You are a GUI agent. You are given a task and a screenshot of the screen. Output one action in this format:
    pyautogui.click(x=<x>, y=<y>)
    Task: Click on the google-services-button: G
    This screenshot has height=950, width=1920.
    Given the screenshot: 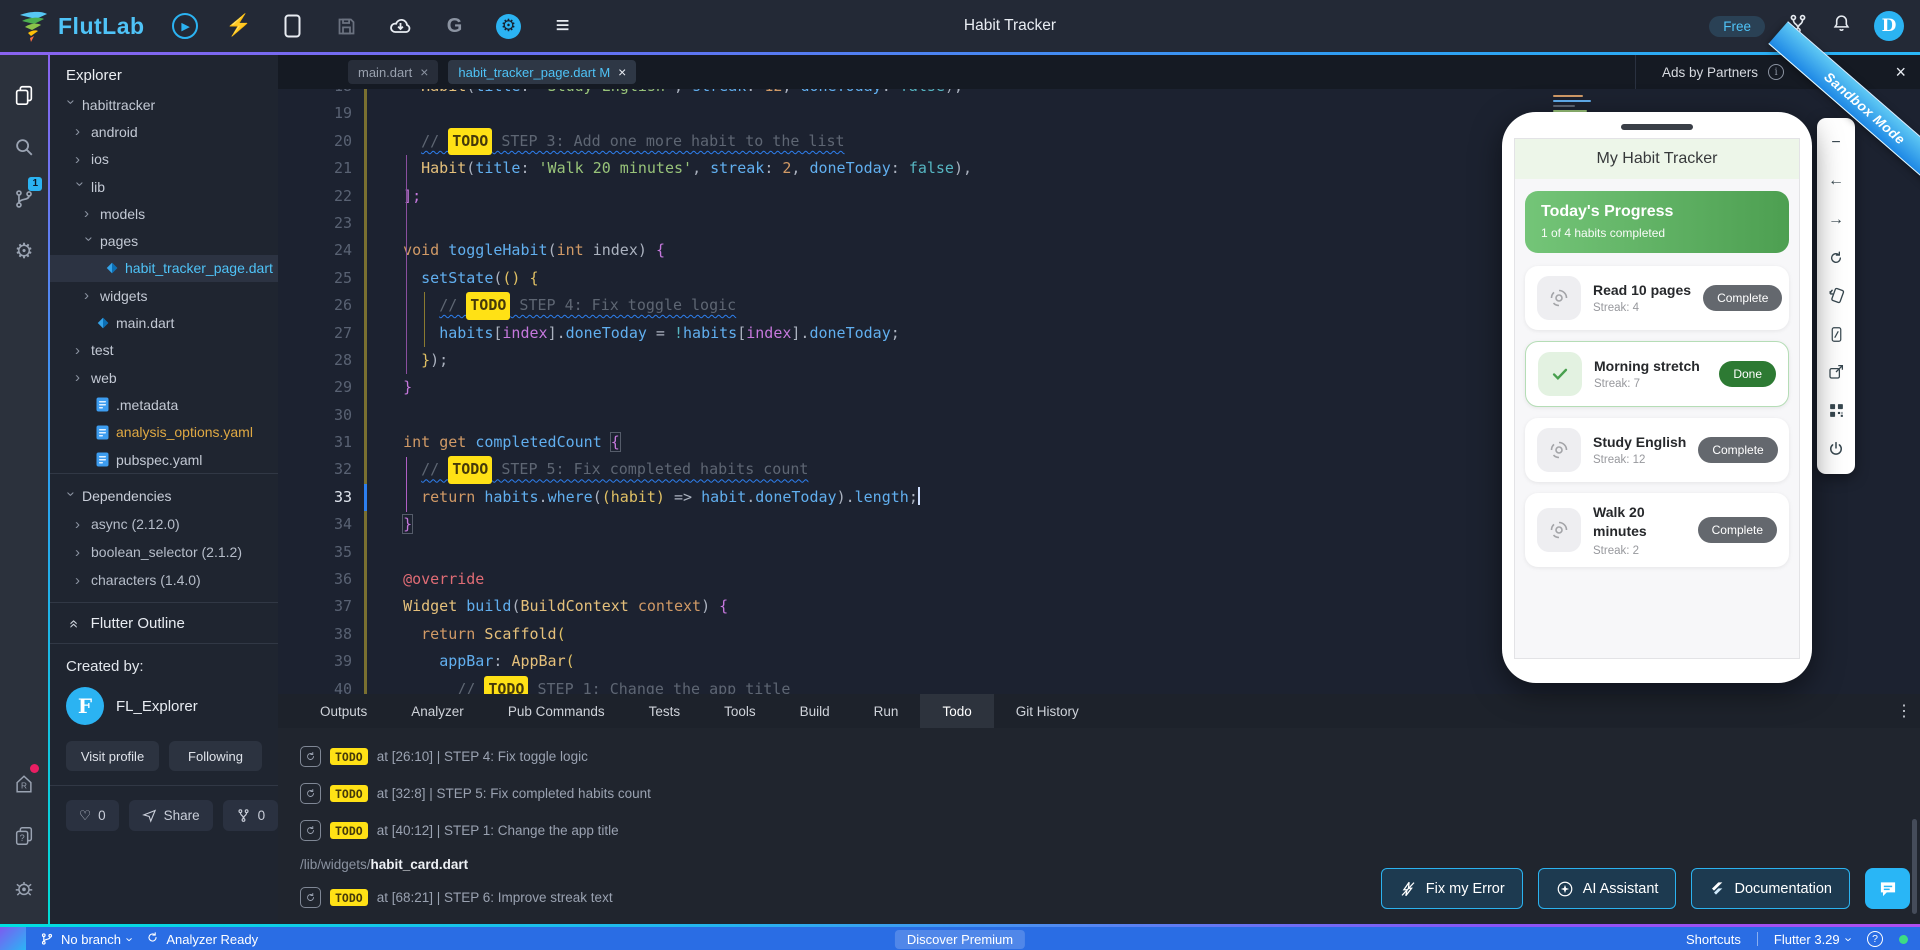 What is the action you would take?
    pyautogui.click(x=455, y=26)
    